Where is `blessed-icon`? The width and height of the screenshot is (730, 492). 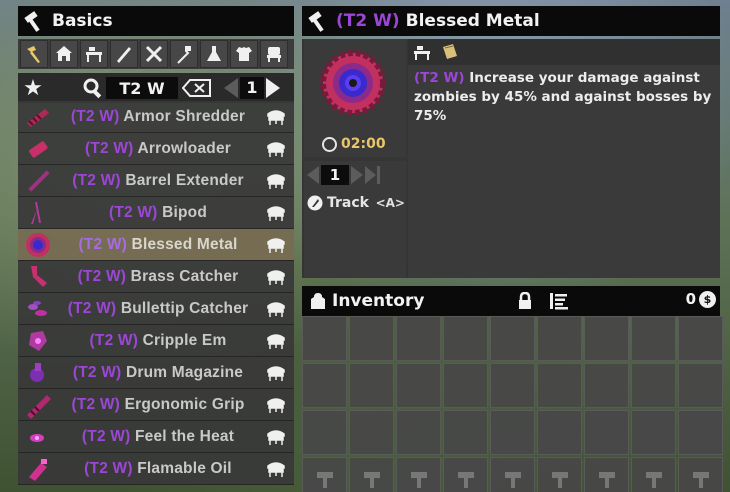 blessed-icon is located at coordinates (38, 245).